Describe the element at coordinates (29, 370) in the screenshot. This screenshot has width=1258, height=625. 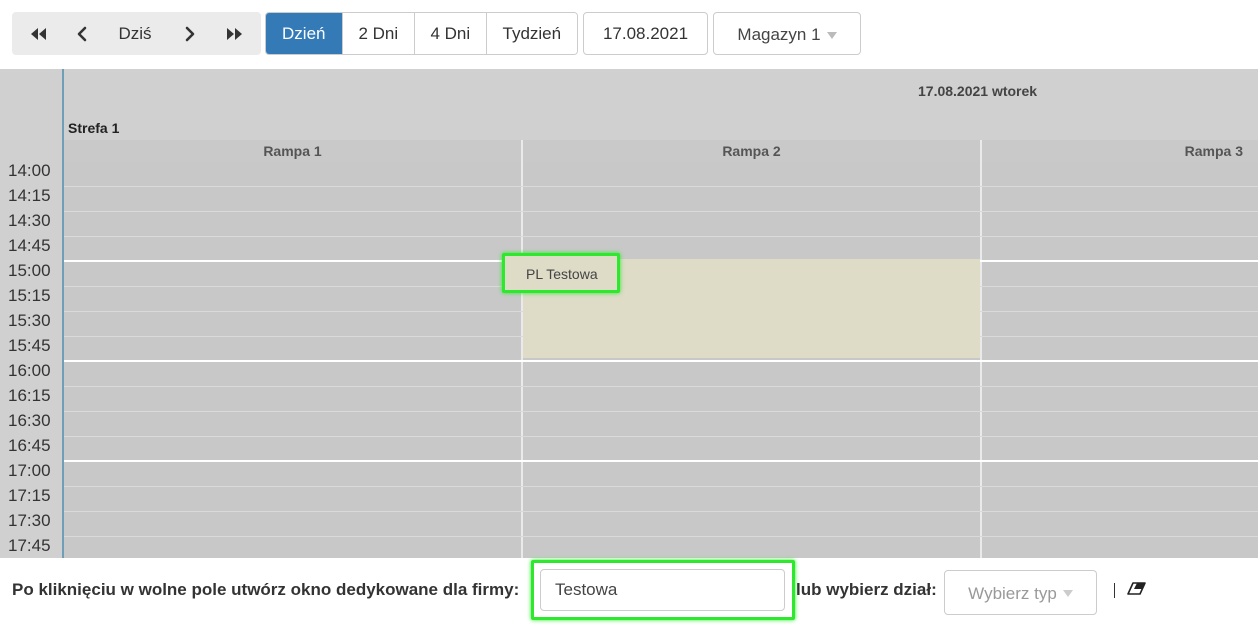
I see `time-label: 16:00` at that location.